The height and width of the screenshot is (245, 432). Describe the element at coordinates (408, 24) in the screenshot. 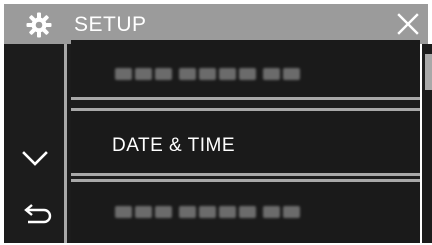

I see `close-icon` at that location.